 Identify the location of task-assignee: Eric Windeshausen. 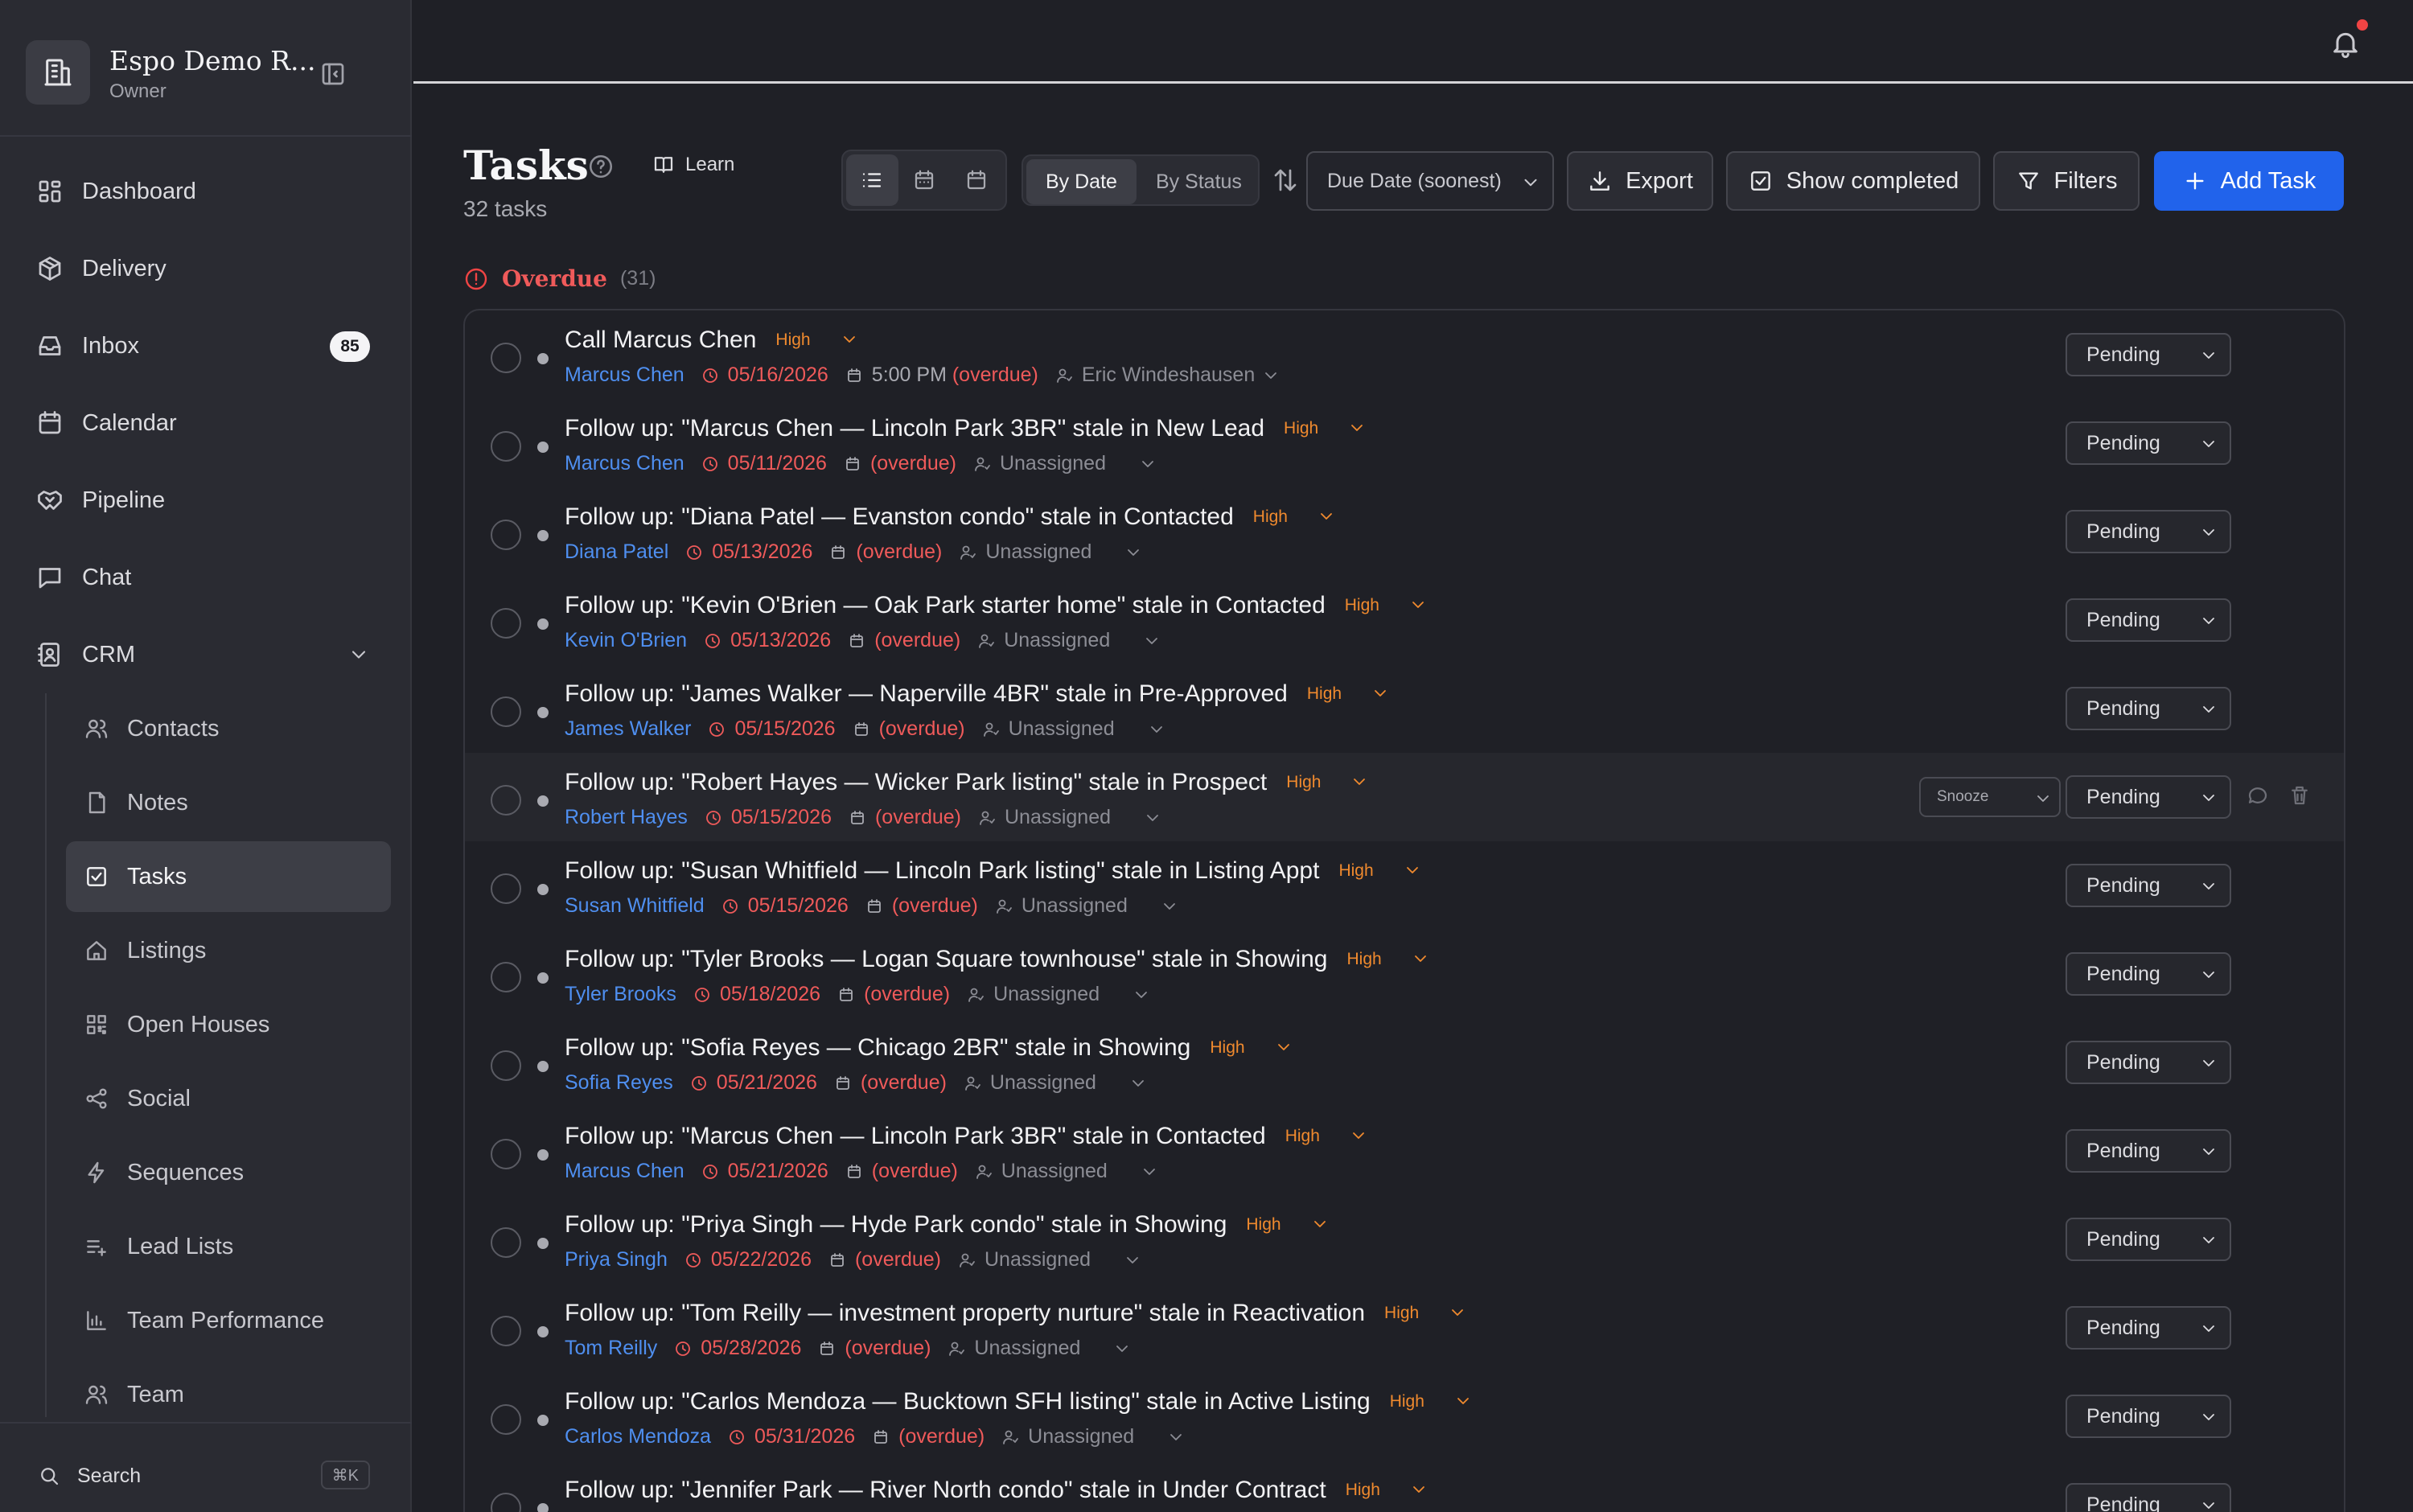
(1168, 376).